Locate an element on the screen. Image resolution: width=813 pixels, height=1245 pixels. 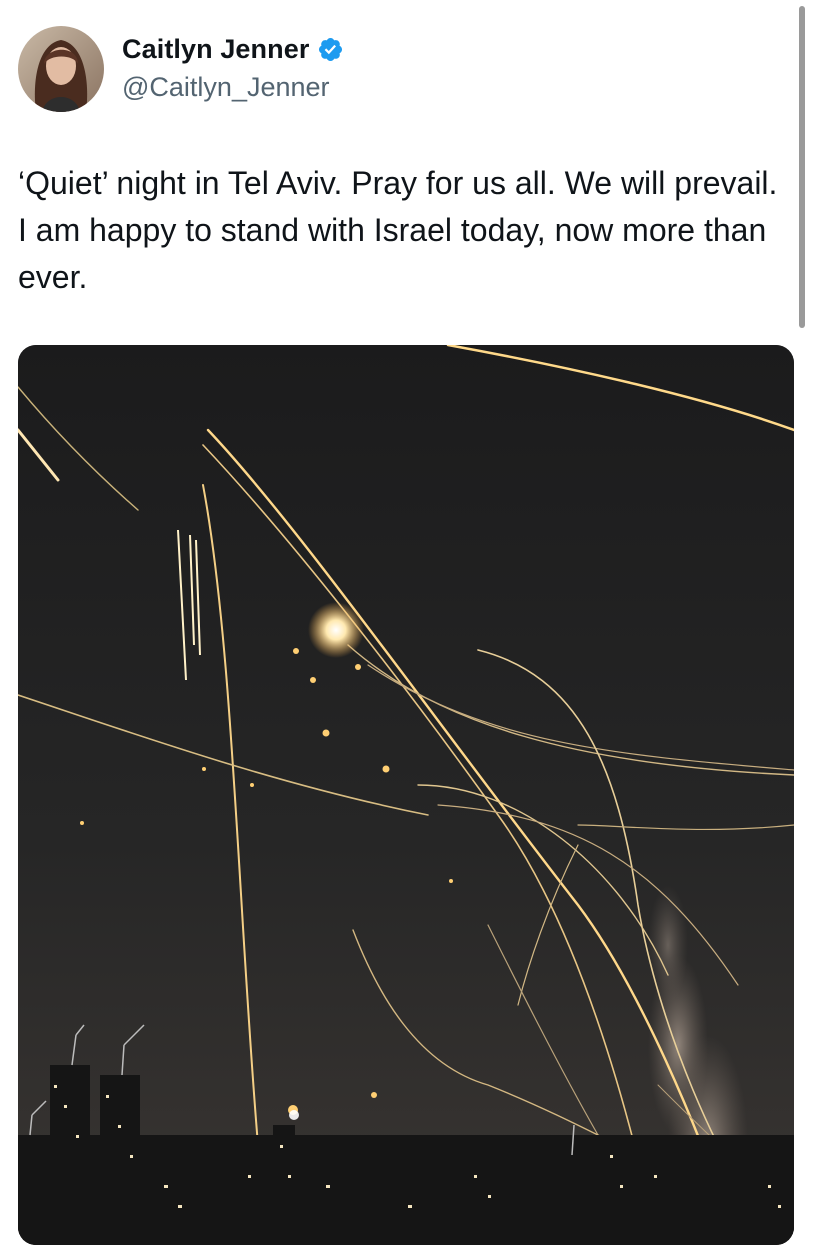
tweet-header: Caitlyn Jenner @Caitlyn_Jenner is located at coordinates (398, 69).